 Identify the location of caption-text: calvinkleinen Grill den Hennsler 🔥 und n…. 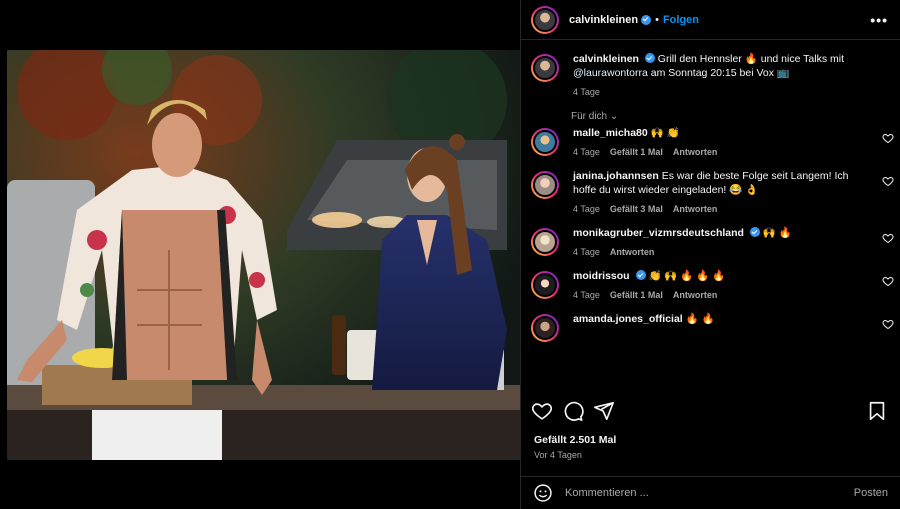
(719, 66).